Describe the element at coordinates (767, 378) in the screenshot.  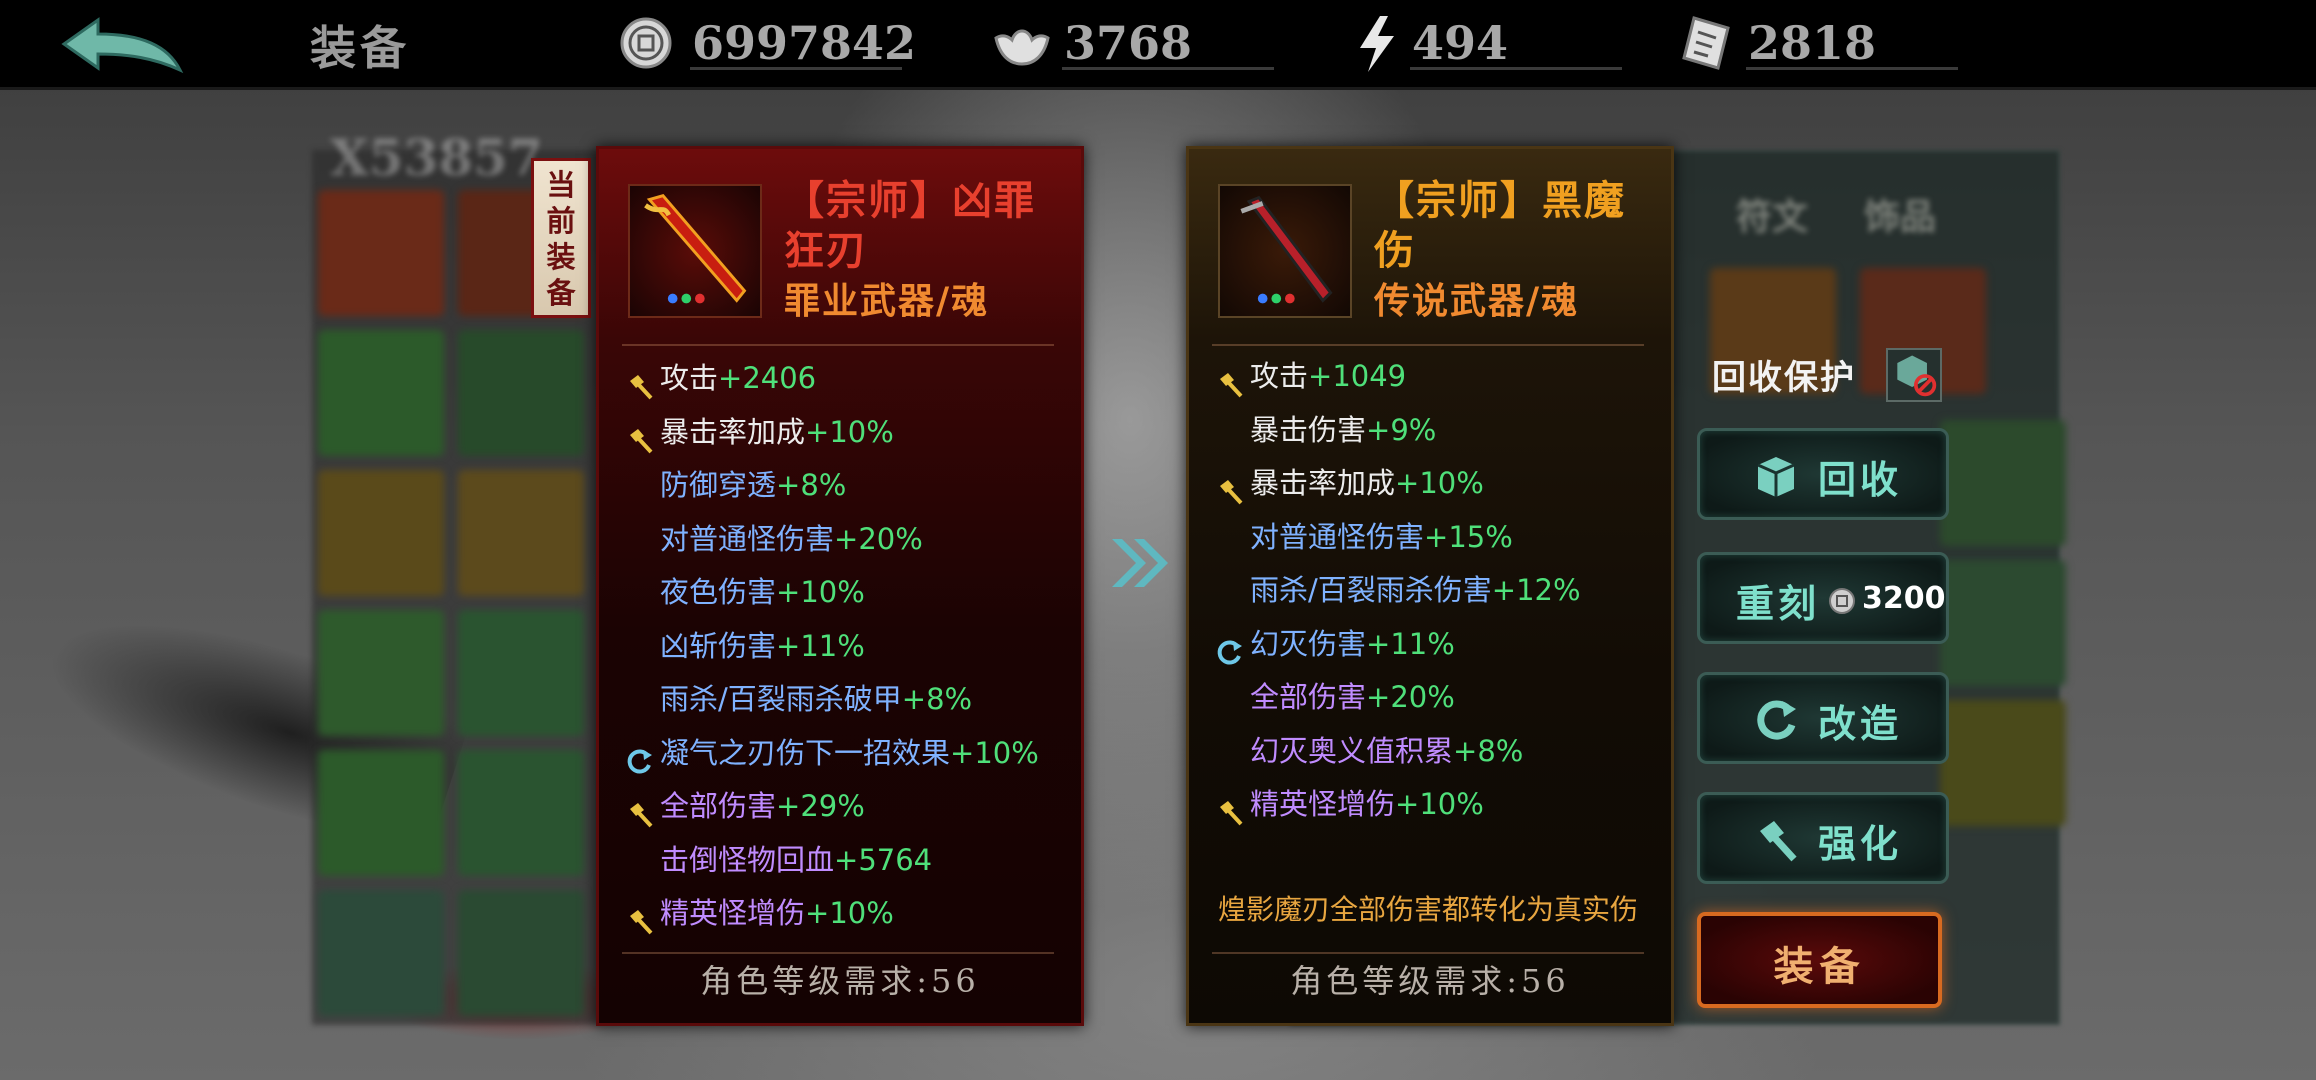
I see `stat-value: +2406` at that location.